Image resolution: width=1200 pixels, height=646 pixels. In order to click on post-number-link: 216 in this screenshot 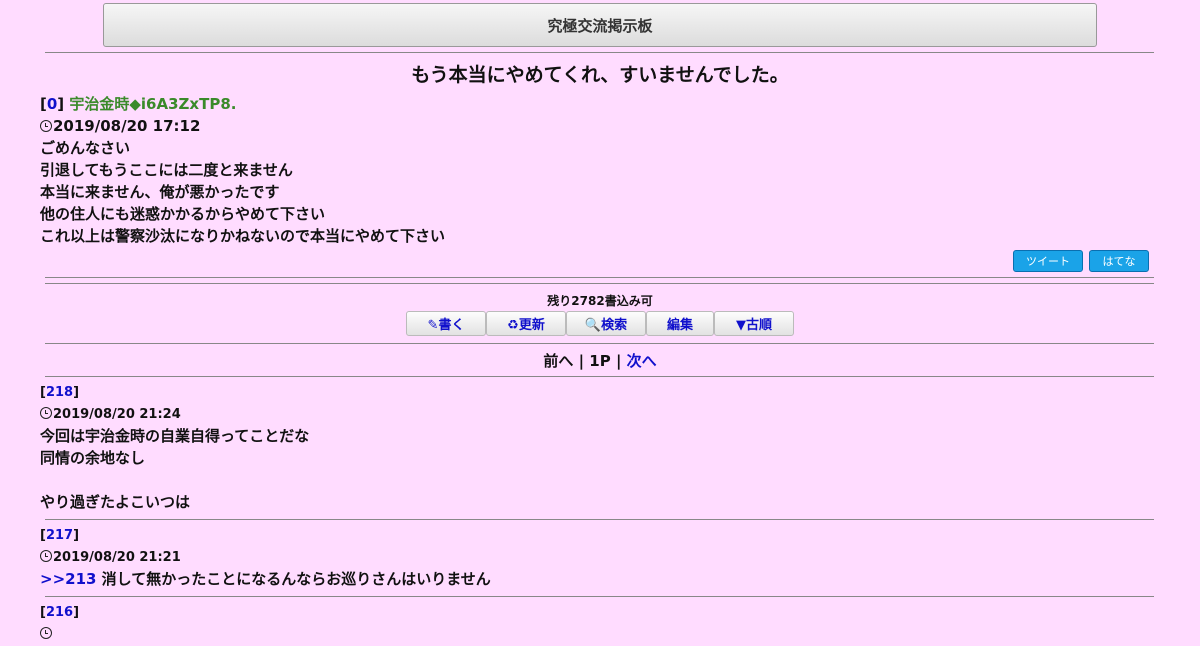, I will do `click(59, 612)`.